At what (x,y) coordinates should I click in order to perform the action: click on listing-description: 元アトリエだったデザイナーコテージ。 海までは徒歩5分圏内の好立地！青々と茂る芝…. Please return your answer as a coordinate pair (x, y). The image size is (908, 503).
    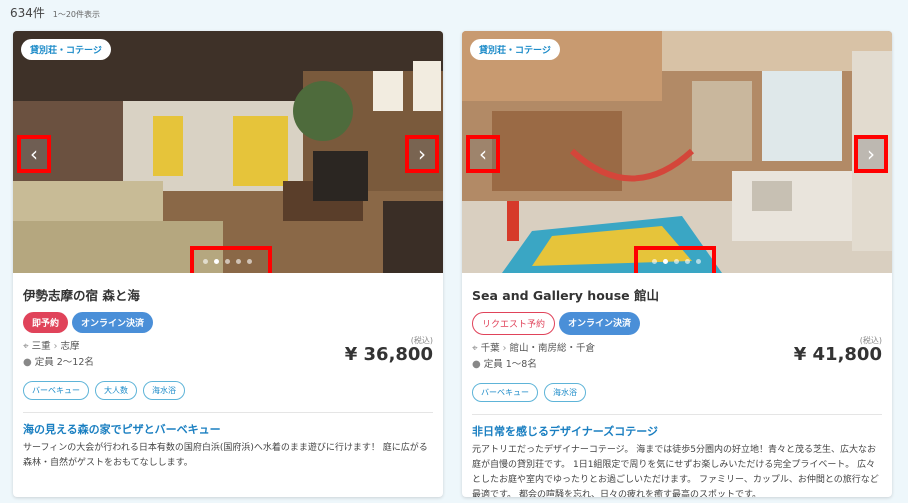
    Looking at the image, I should click on (675, 471).